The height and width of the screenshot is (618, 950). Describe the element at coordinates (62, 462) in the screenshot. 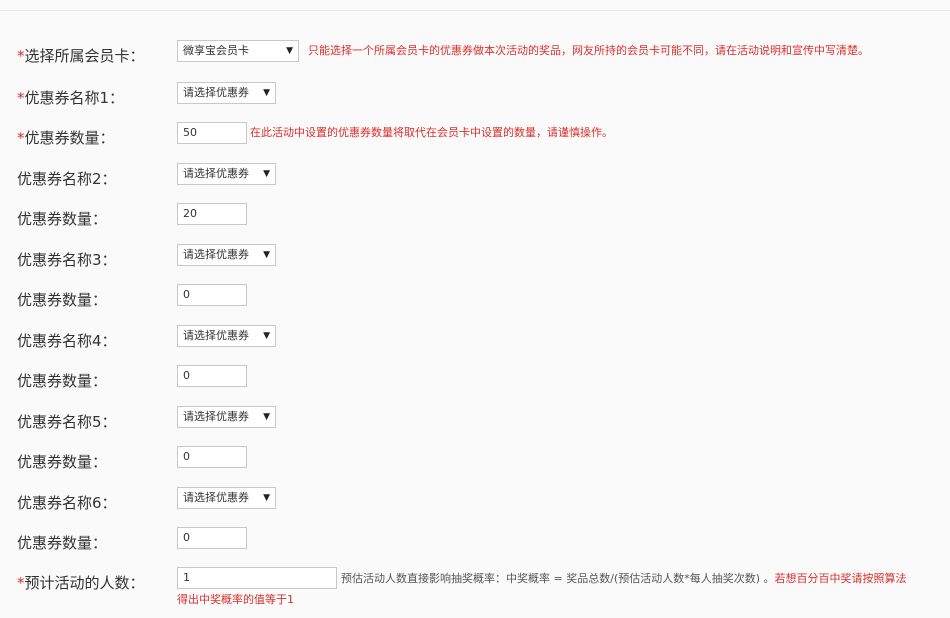

I see `coupon5-qty-label: 优惠券数量：` at that location.